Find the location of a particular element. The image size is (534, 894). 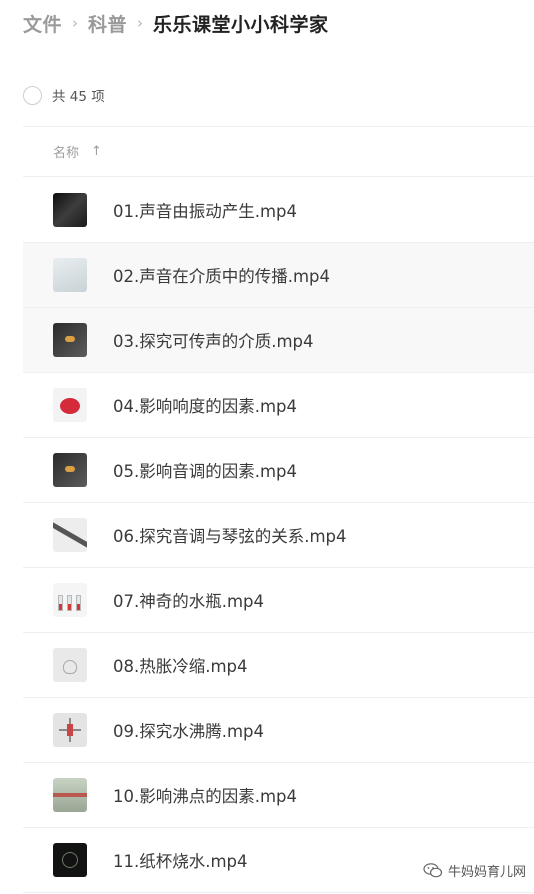

file-row: 01.声音由振动产生.mp4 is located at coordinates (278, 210).